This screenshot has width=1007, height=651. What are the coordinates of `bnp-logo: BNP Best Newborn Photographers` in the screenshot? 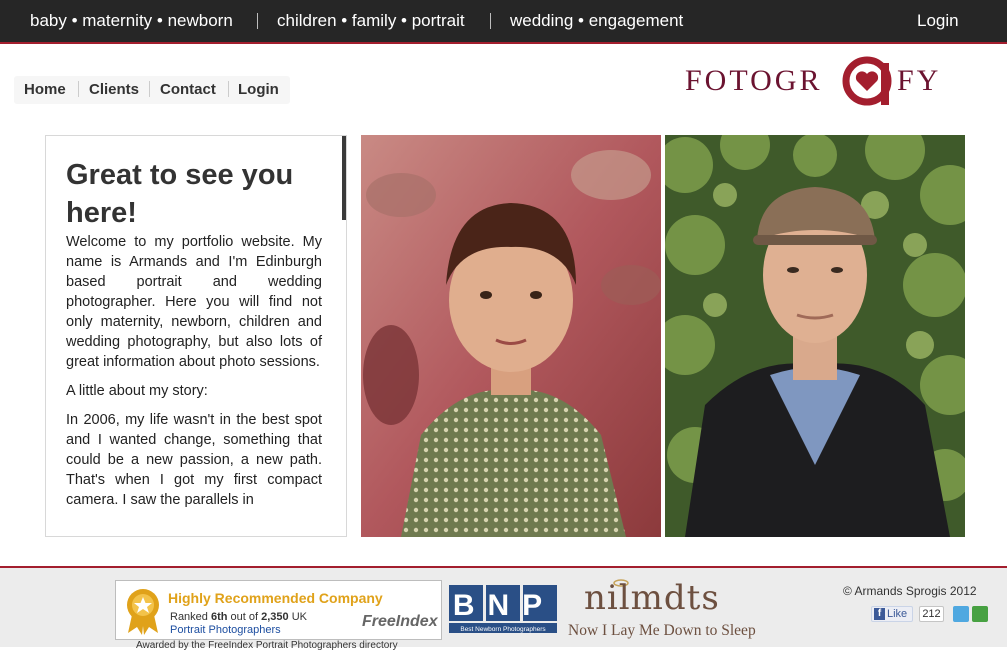 It's located at (504, 610).